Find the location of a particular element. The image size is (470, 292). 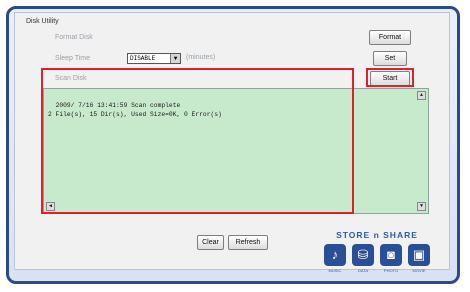

format-button: Format is located at coordinates (390, 37).